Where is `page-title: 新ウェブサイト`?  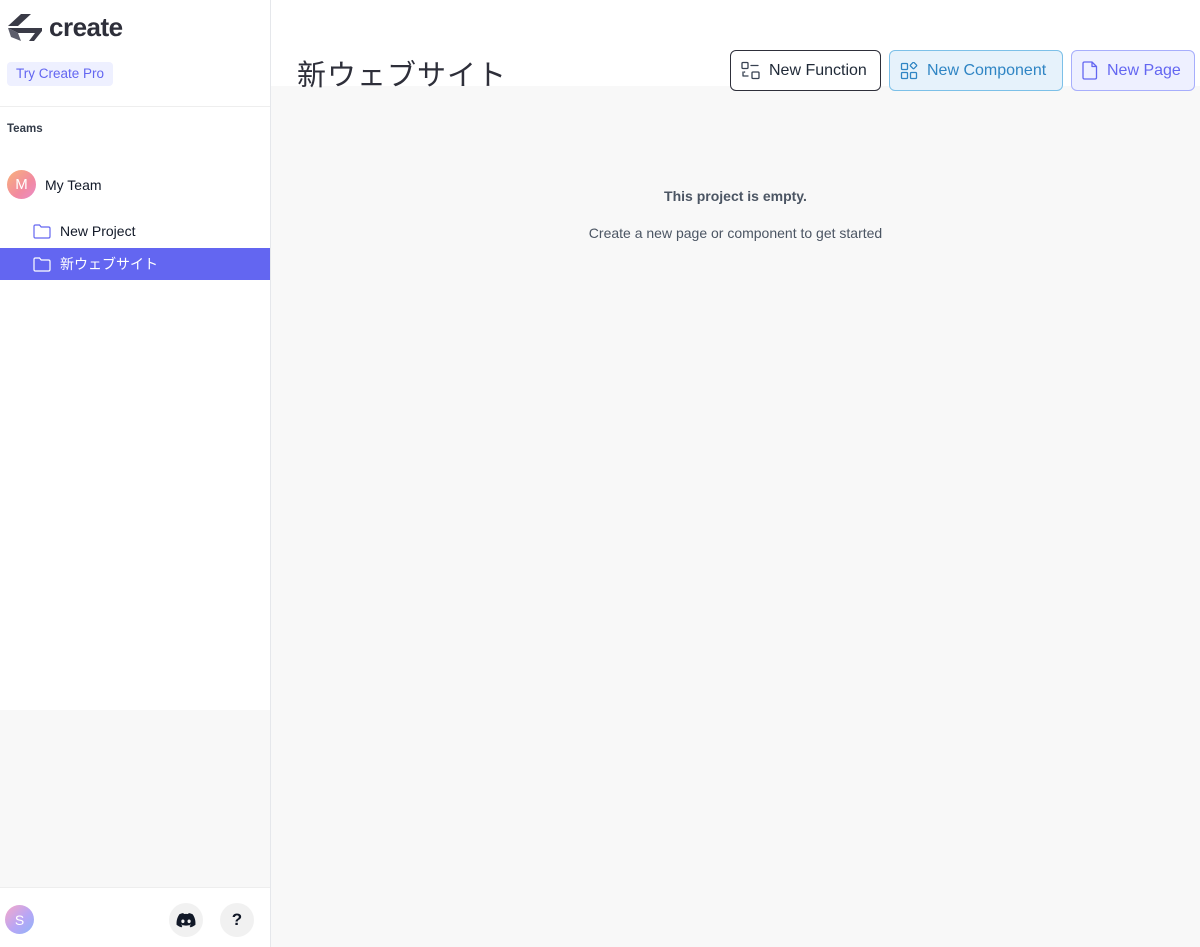 page-title: 新ウェブサイト is located at coordinates (402, 75).